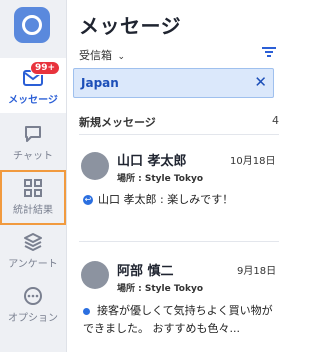  Describe the element at coordinates (95, 55) in the screenshot. I see `folder-label: 受信箱` at that location.